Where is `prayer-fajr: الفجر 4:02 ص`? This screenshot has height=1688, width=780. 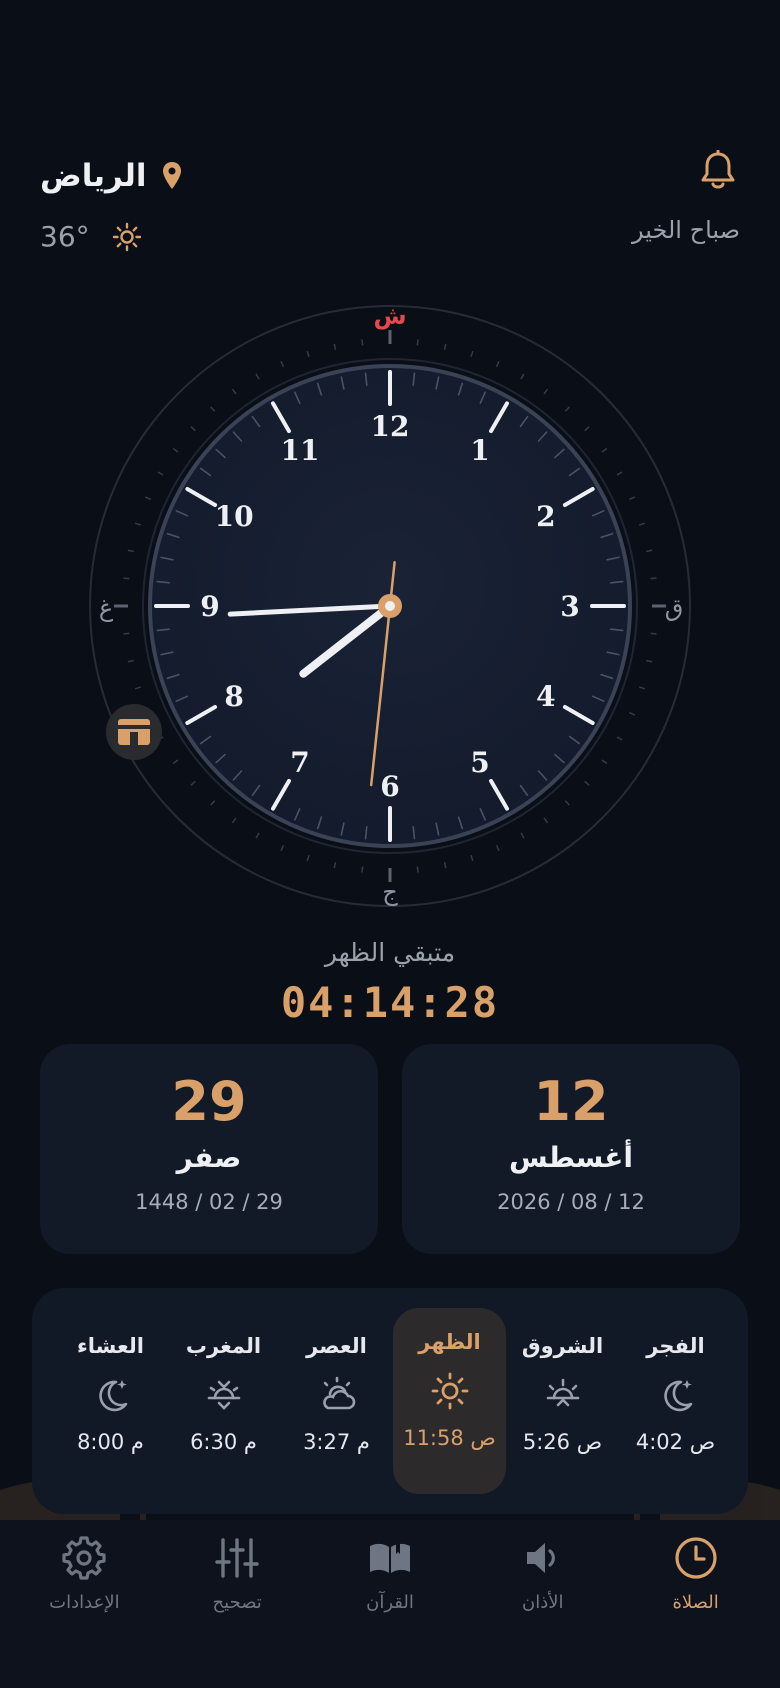
prayer-fajr: الفجر 4:02 ص is located at coordinates (675, 1401).